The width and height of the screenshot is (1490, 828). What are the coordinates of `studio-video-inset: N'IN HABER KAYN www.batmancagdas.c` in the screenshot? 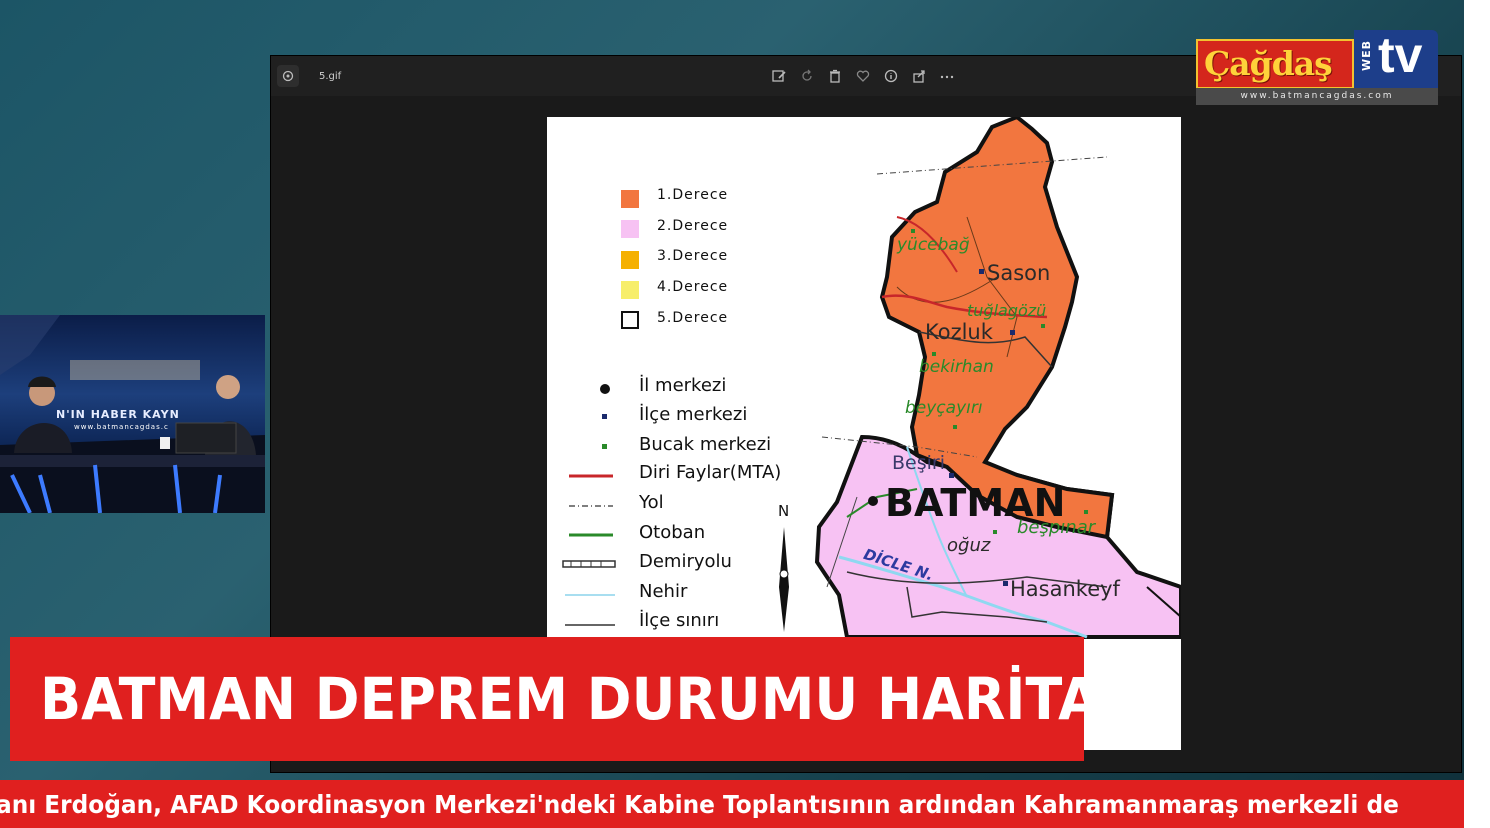 It's located at (132, 414).